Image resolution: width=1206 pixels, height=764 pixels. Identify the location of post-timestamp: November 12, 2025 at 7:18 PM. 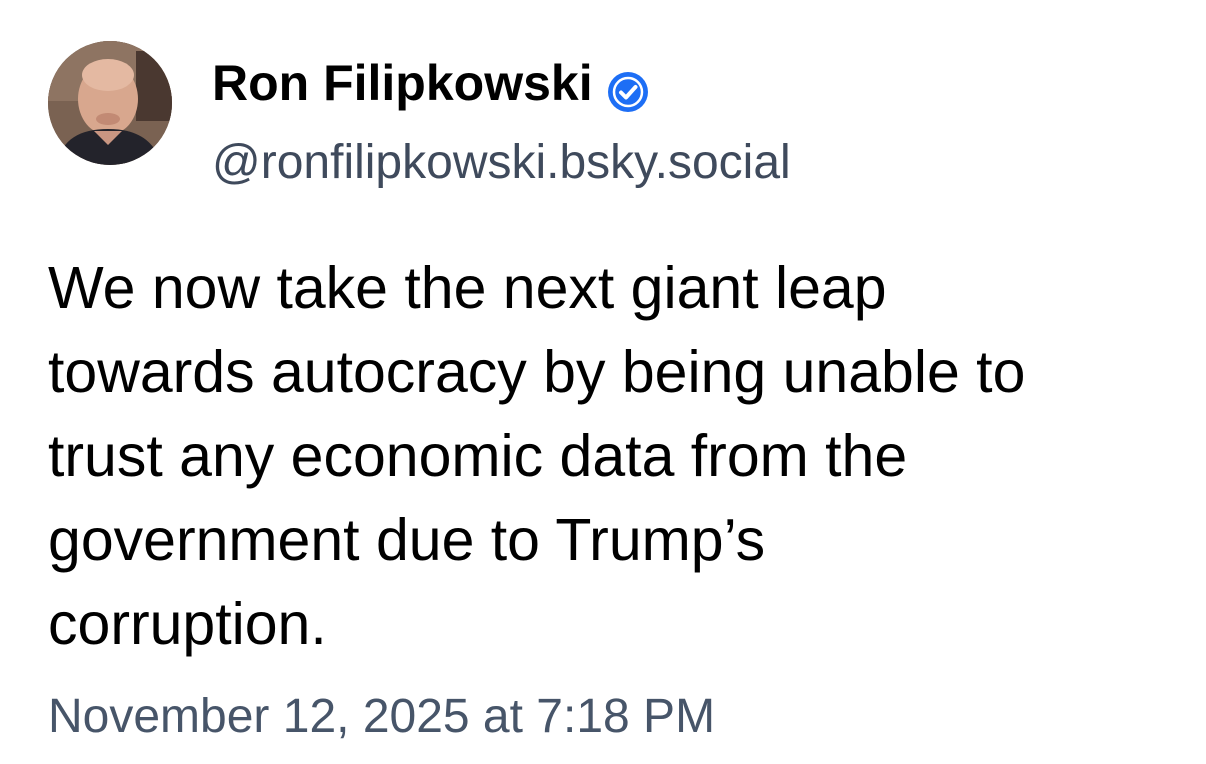
(381, 717).